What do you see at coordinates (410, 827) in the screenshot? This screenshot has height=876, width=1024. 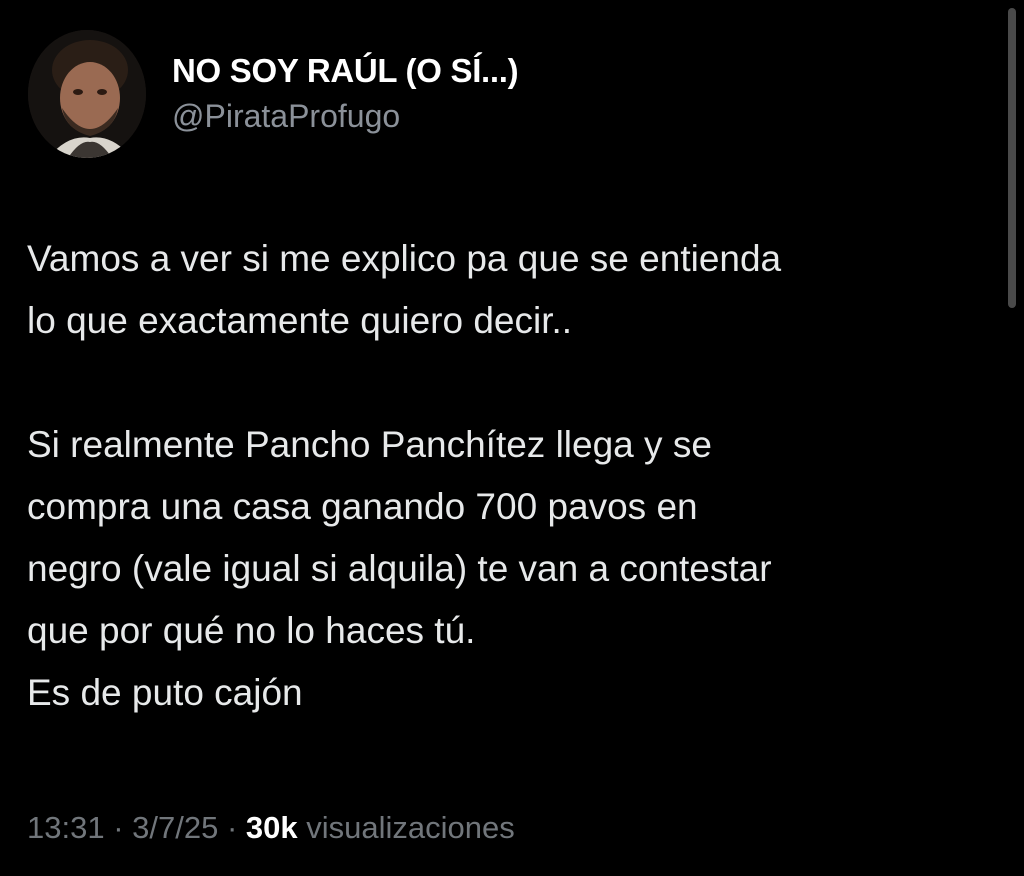 I see `views-label: visualizaciones` at bounding box center [410, 827].